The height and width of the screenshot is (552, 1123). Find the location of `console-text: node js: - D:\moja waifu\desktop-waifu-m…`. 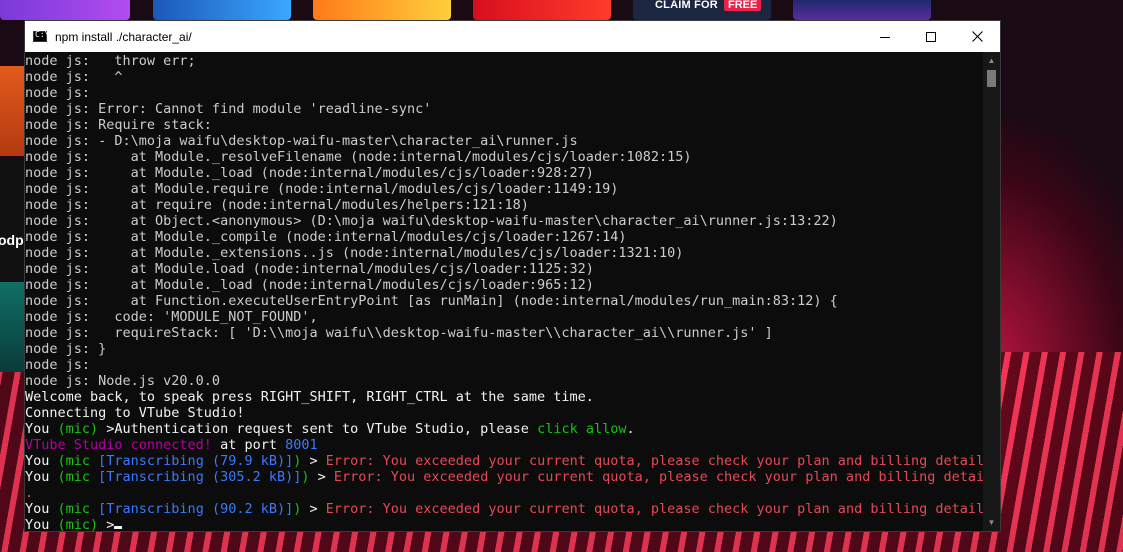

console-text: node js: - D:\moja waifu\desktop-waifu-m… is located at coordinates (301, 141).